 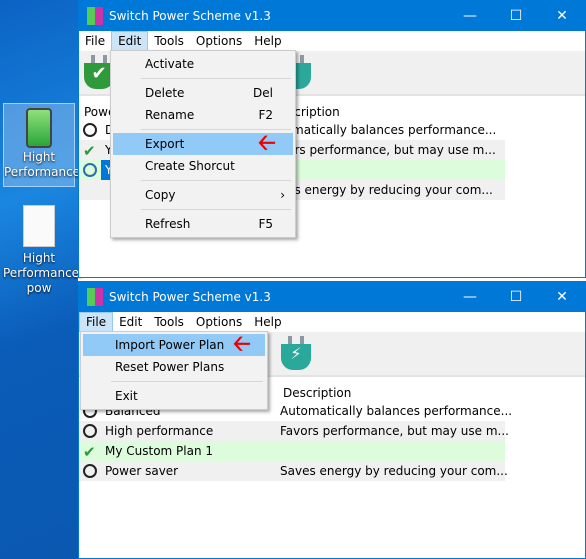 What do you see at coordinates (203, 115) in the screenshot?
I see `menu-item-rename: Rename F2` at bounding box center [203, 115].